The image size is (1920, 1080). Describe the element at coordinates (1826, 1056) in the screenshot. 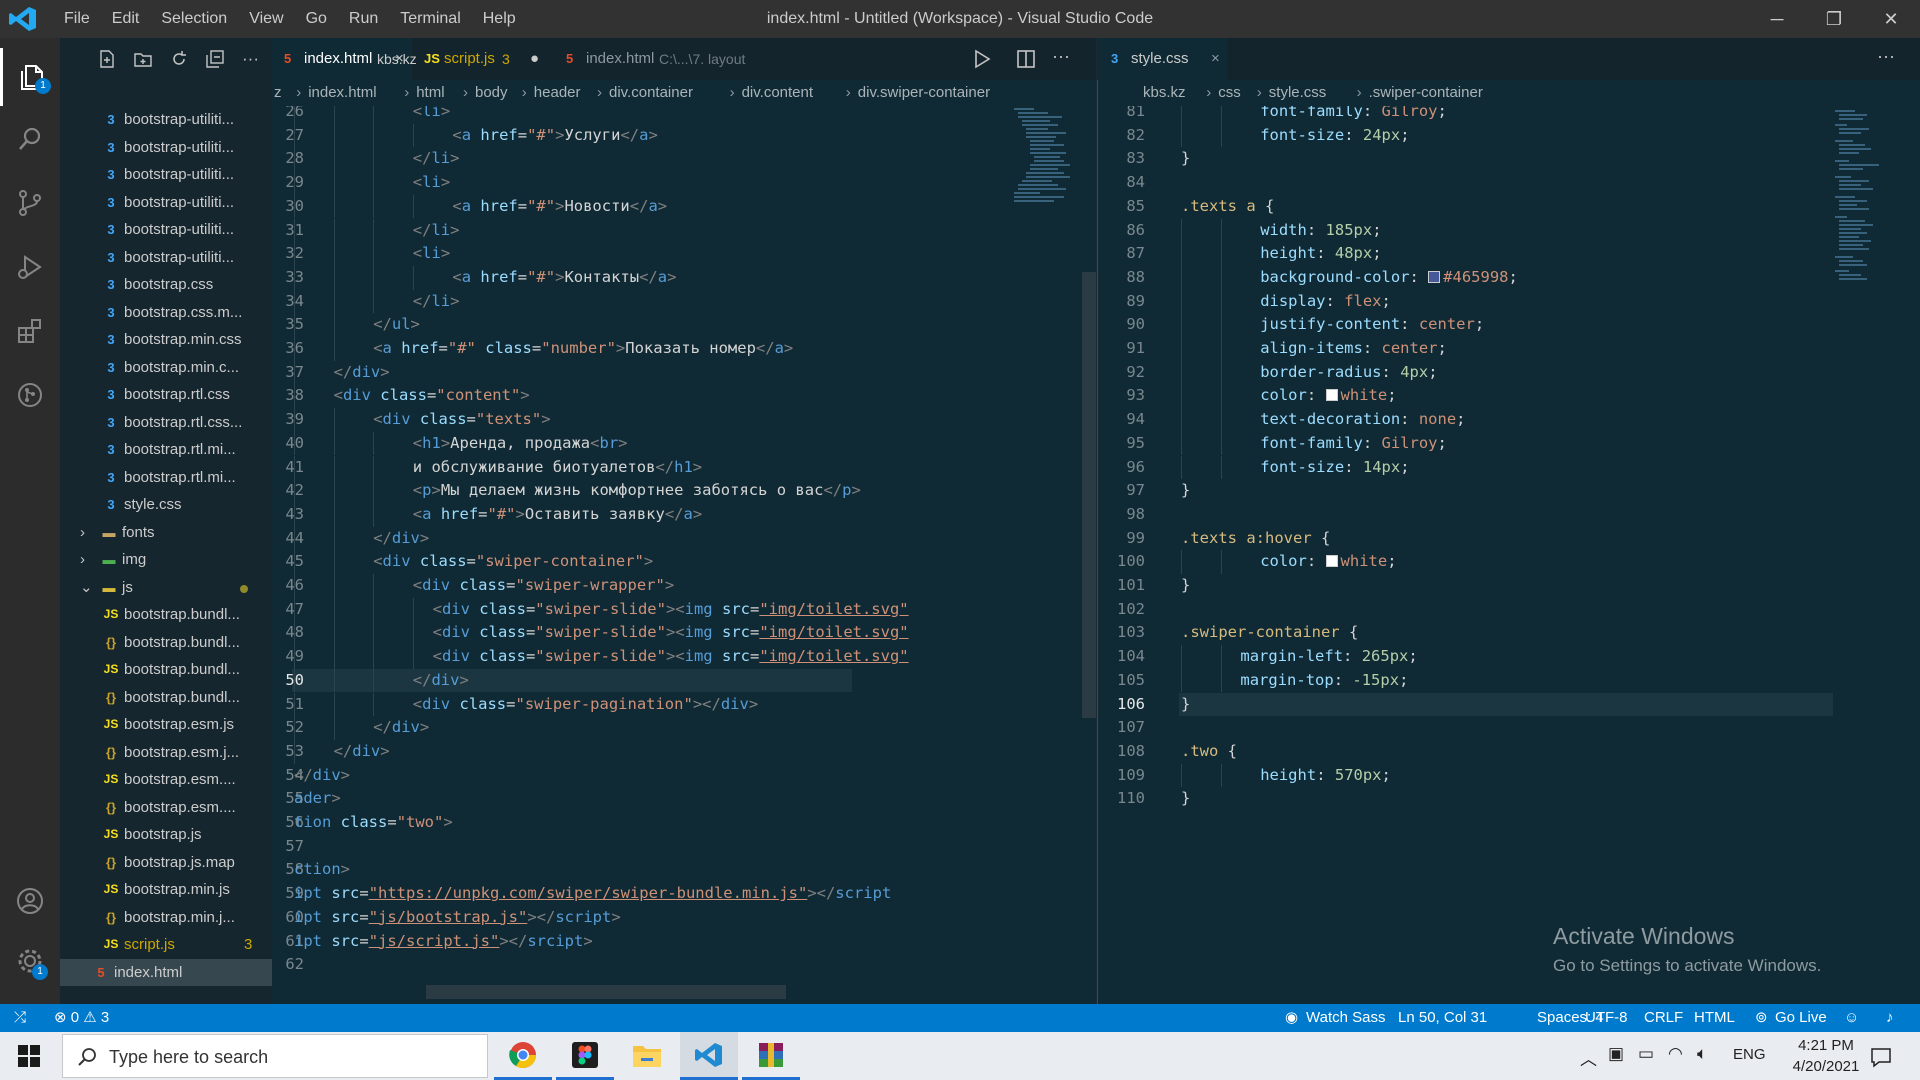

I see `taskbar-clock: 4:21 PM 4/20/2021` at that location.